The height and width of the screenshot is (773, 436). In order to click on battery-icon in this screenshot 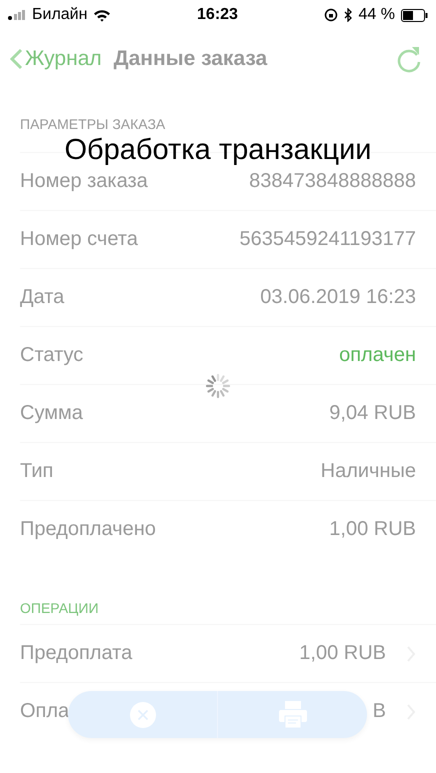, I will do `click(414, 15)`.